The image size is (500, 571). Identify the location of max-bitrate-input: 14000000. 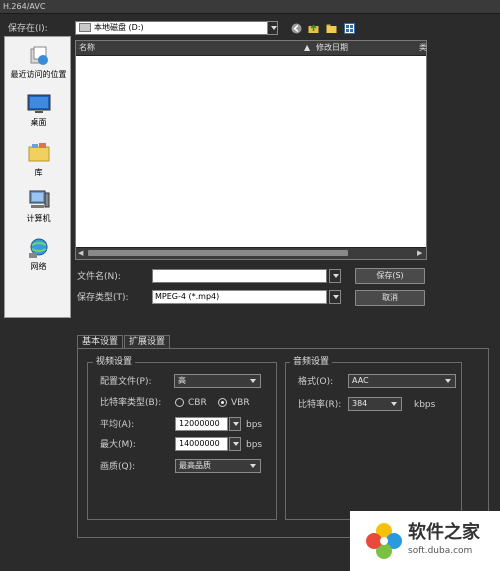
(201, 444).